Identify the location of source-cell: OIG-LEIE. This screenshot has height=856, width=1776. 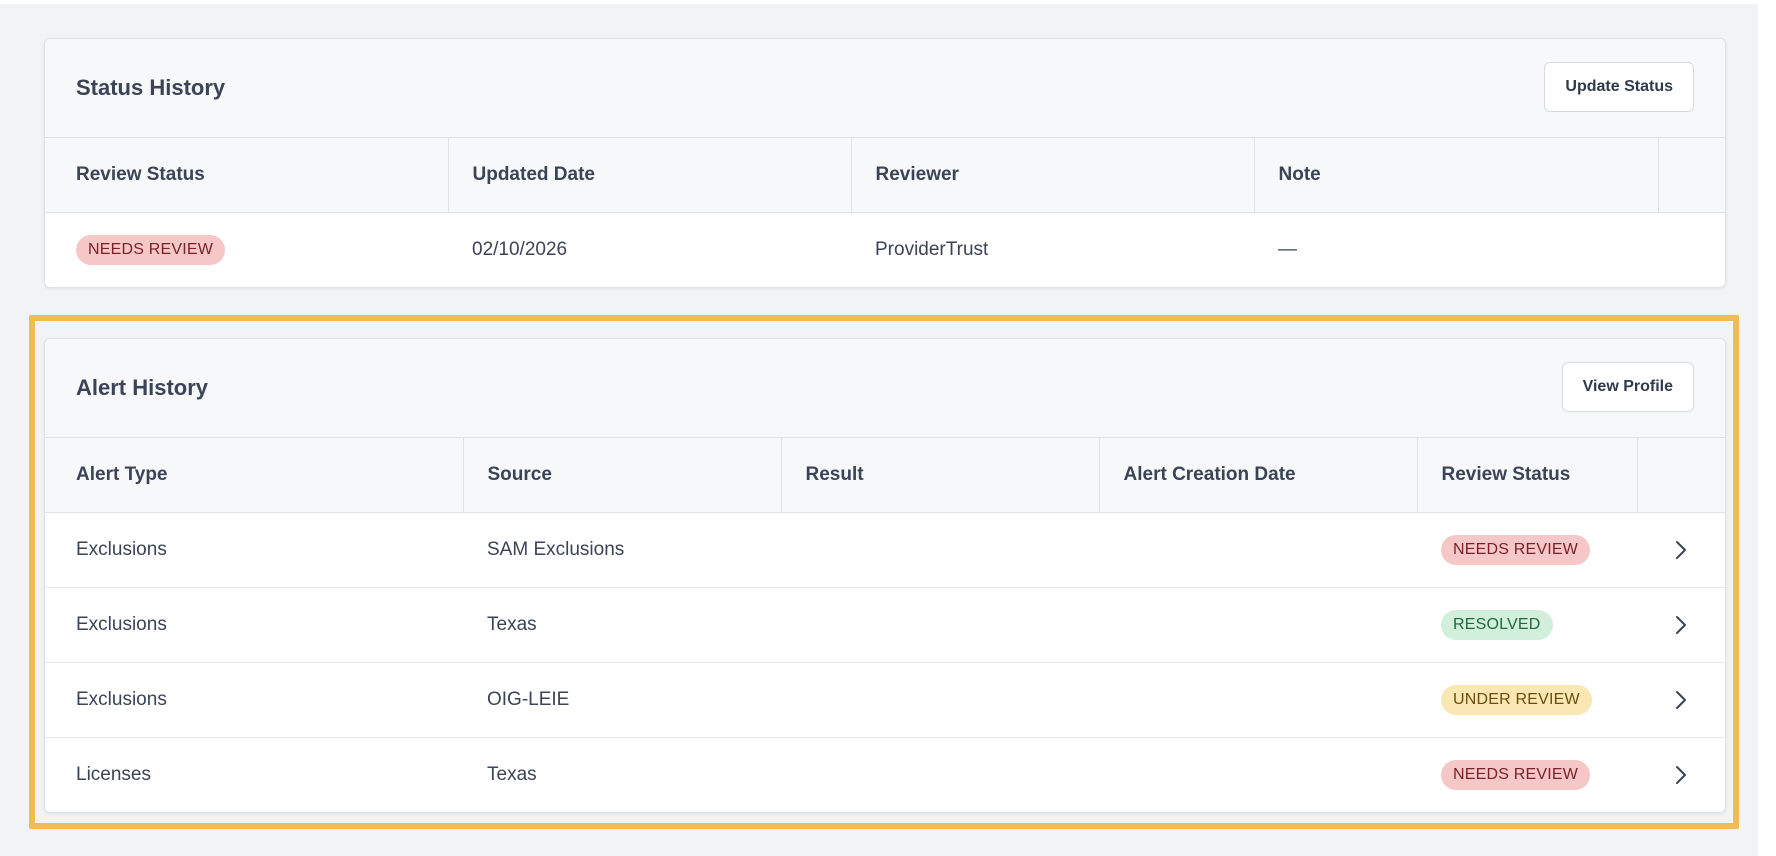
(622, 700).